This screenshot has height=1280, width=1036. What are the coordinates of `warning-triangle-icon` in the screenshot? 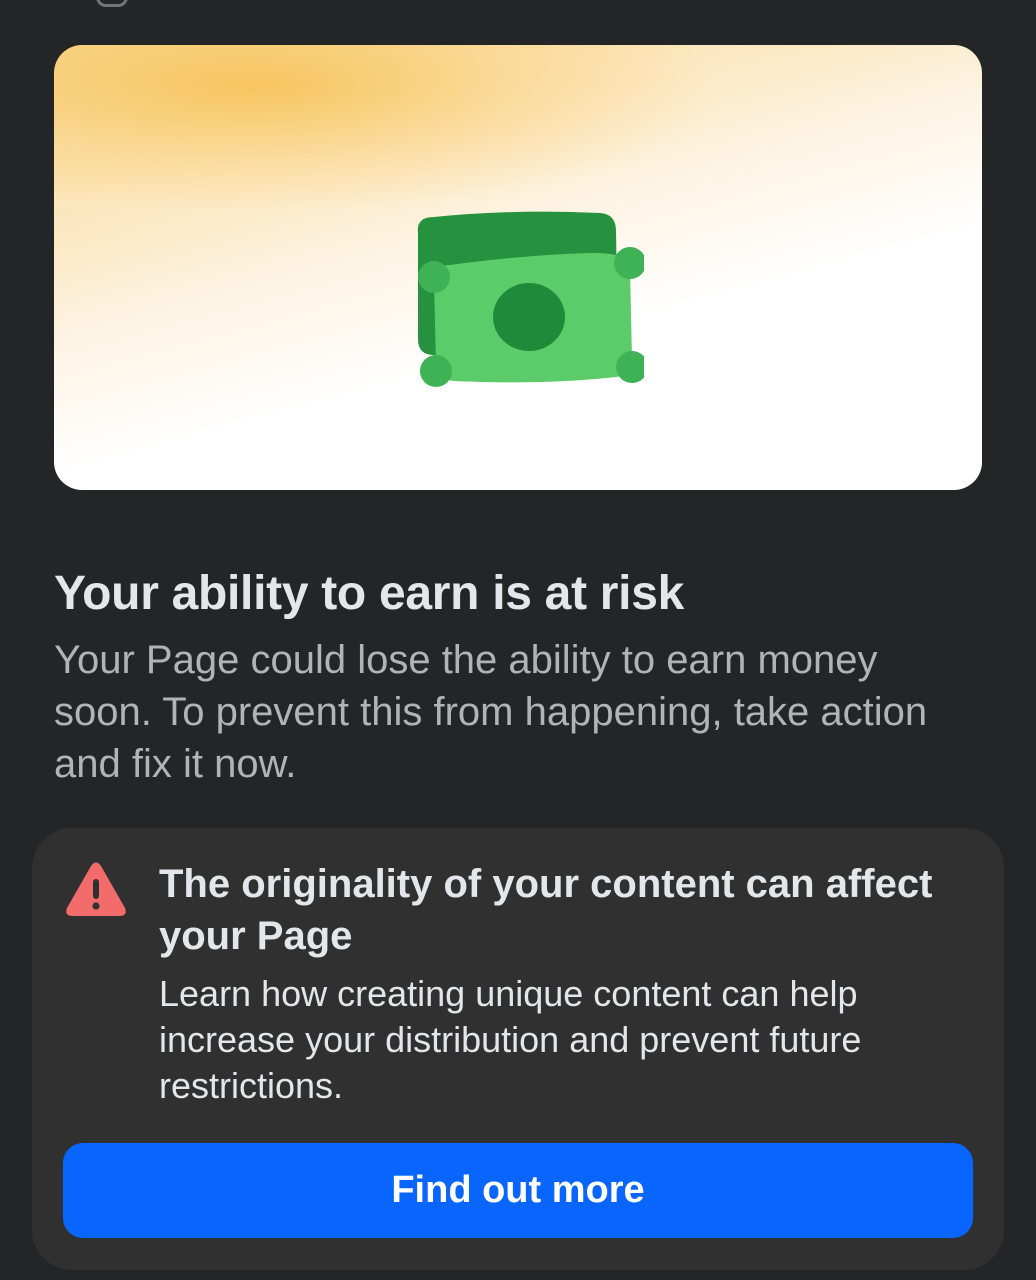 It's located at (96, 889).